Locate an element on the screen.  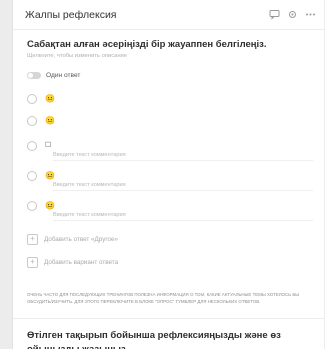
checkbox-glyph-icon: ☐ is located at coordinates (48, 145).